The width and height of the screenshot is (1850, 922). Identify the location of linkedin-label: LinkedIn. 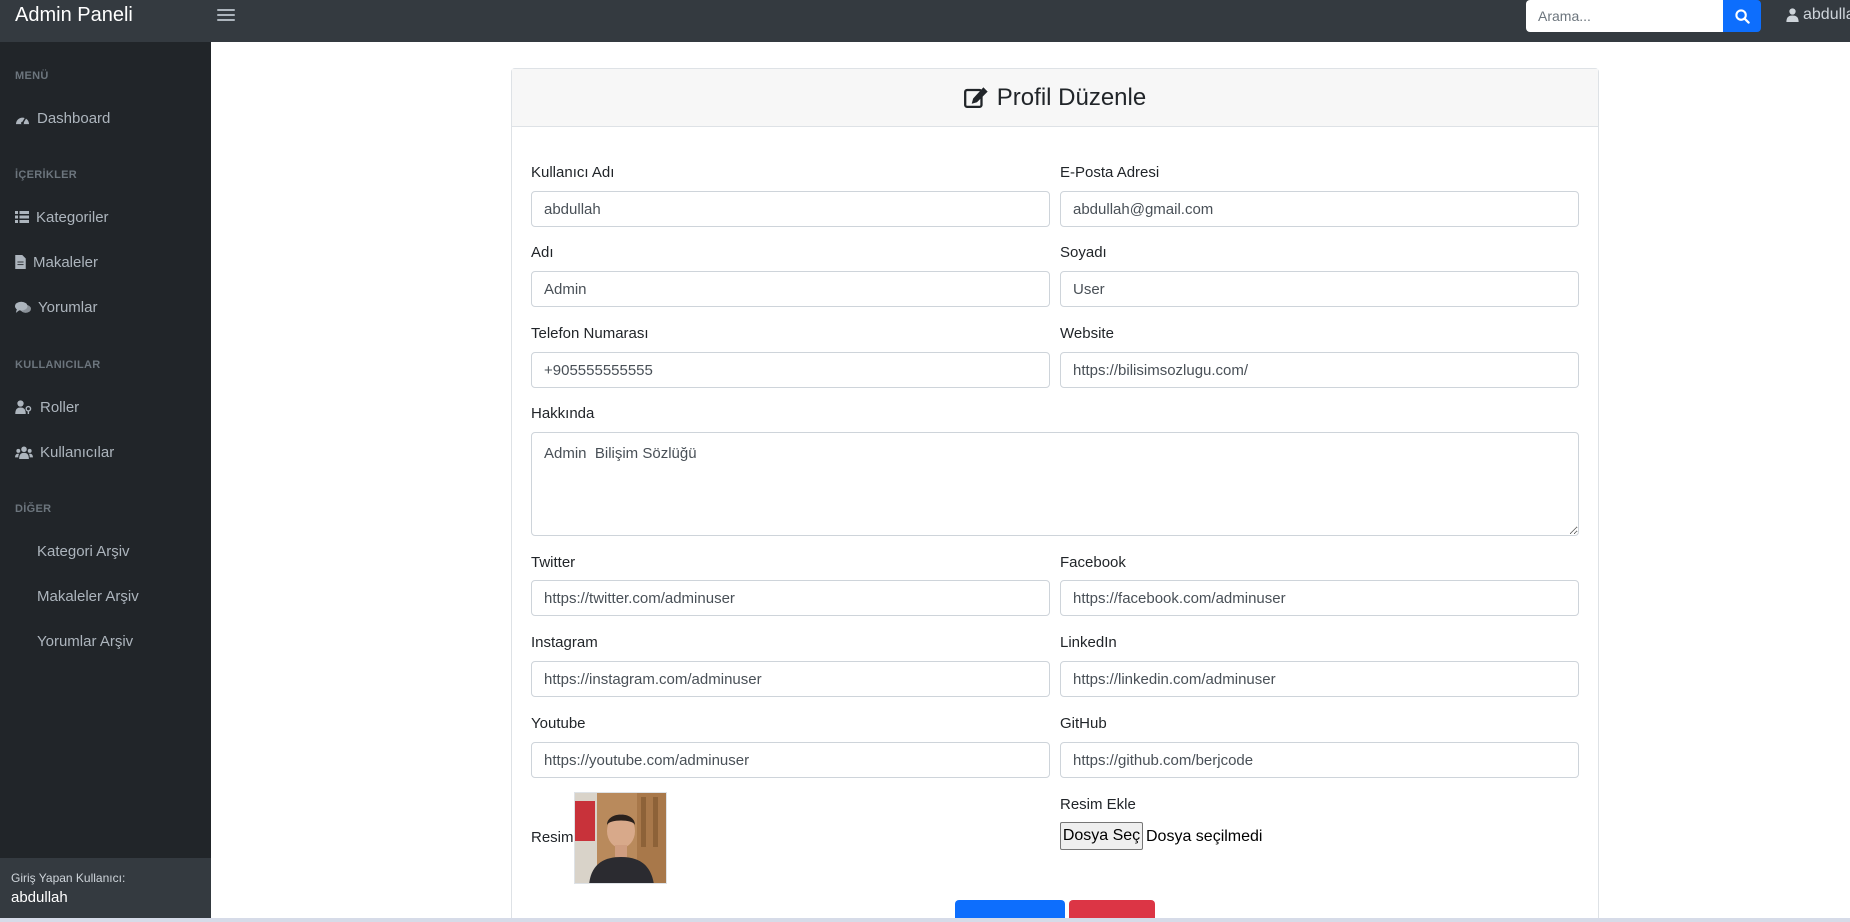
(1088, 642).